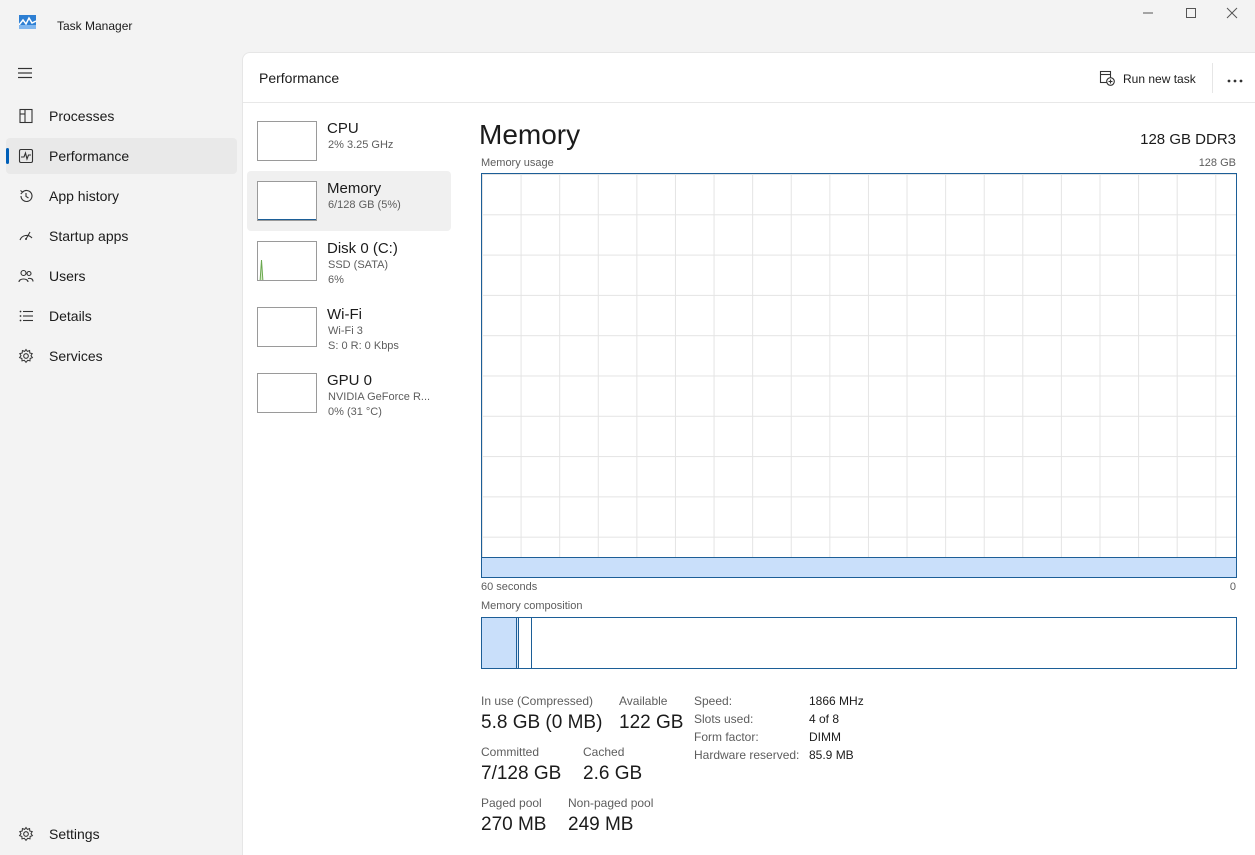 This screenshot has height=855, width=1255. Describe the element at coordinates (358, 265) in the screenshot. I see `device-detail: SSD (SATA)` at that location.